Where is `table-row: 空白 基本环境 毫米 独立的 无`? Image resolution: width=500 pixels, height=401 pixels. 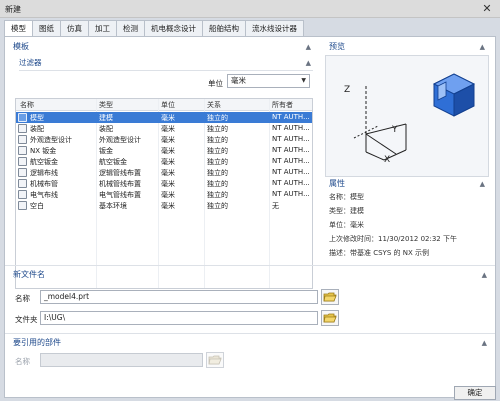
table-row: 空白 基本环境 毫米 独立的 无 is located at coordinates (164, 205).